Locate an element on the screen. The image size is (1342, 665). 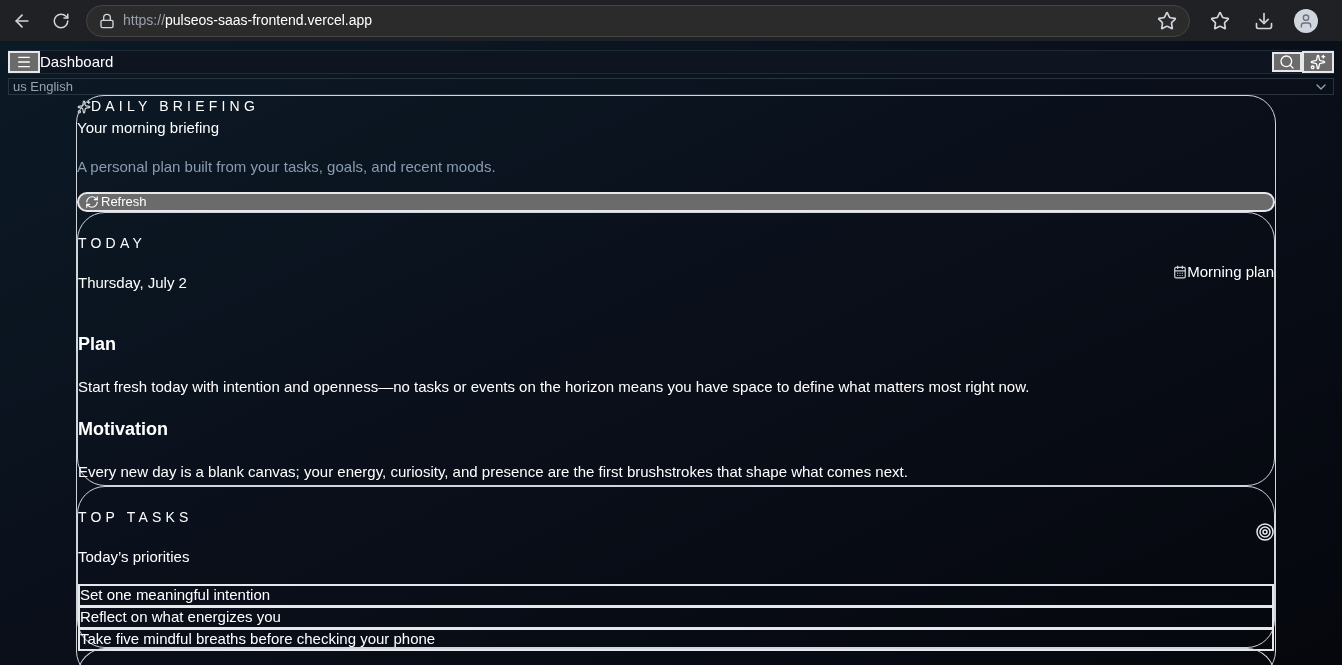
menu-button is located at coordinates (24, 62).